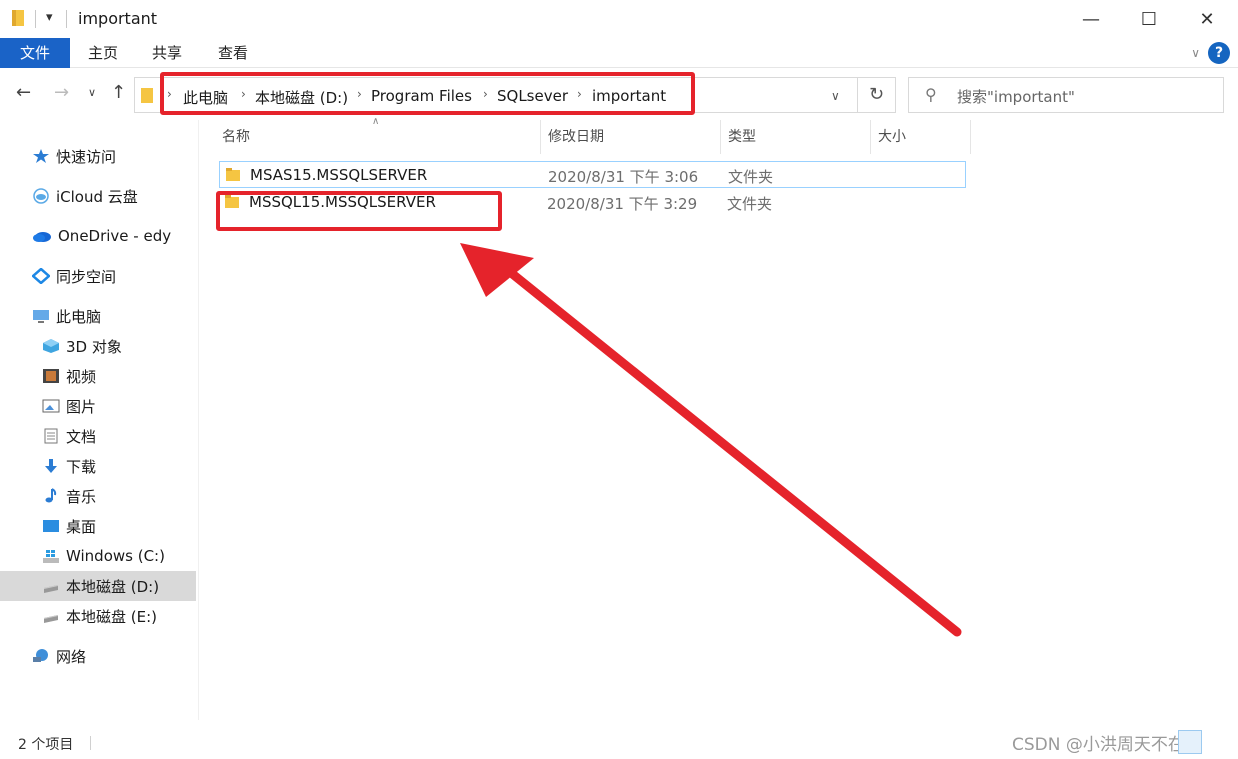 Image resolution: width=1238 pixels, height=759 pixels. Describe the element at coordinates (233, 53) in the screenshot. I see `tab-view: 查看` at that location.